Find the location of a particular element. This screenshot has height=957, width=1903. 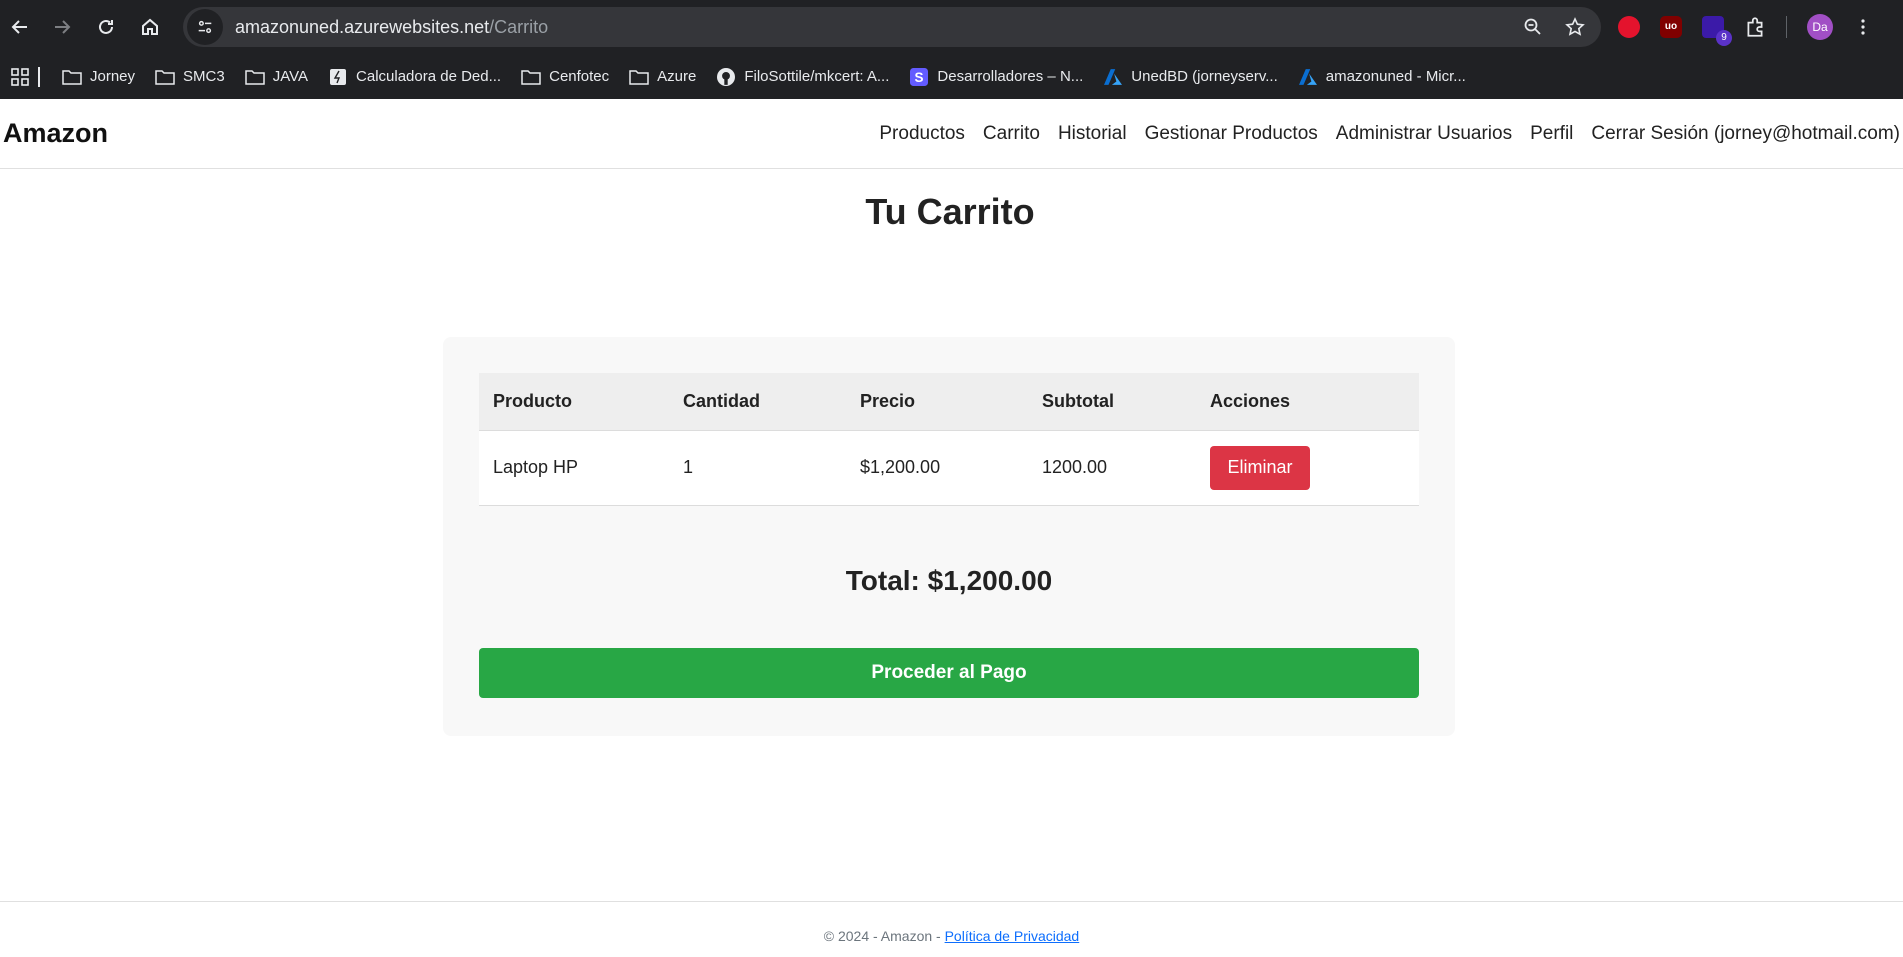

header-precio: Precio is located at coordinates (937, 402).